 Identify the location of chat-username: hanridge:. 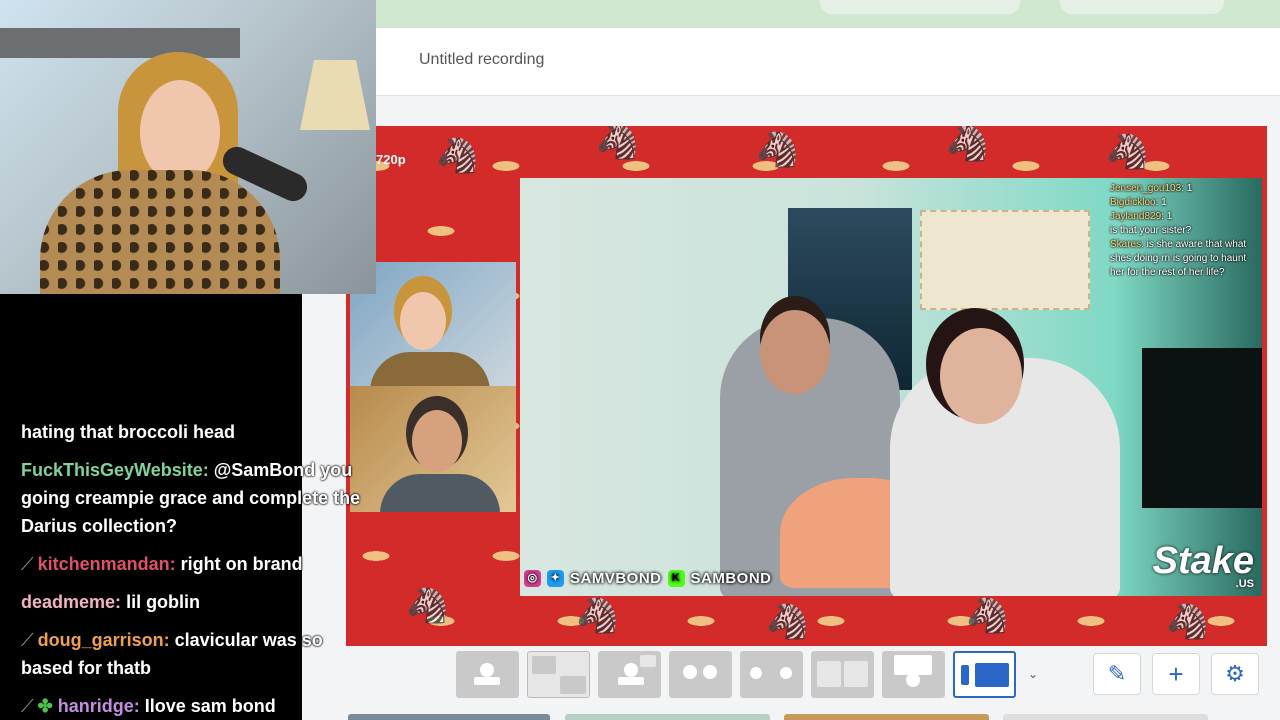
(98, 706).